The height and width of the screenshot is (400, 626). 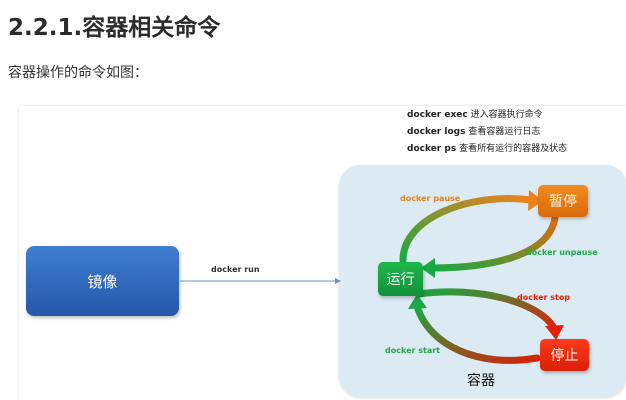 What do you see at coordinates (430, 198) in the screenshot?
I see `pause-label: docker pause` at bounding box center [430, 198].